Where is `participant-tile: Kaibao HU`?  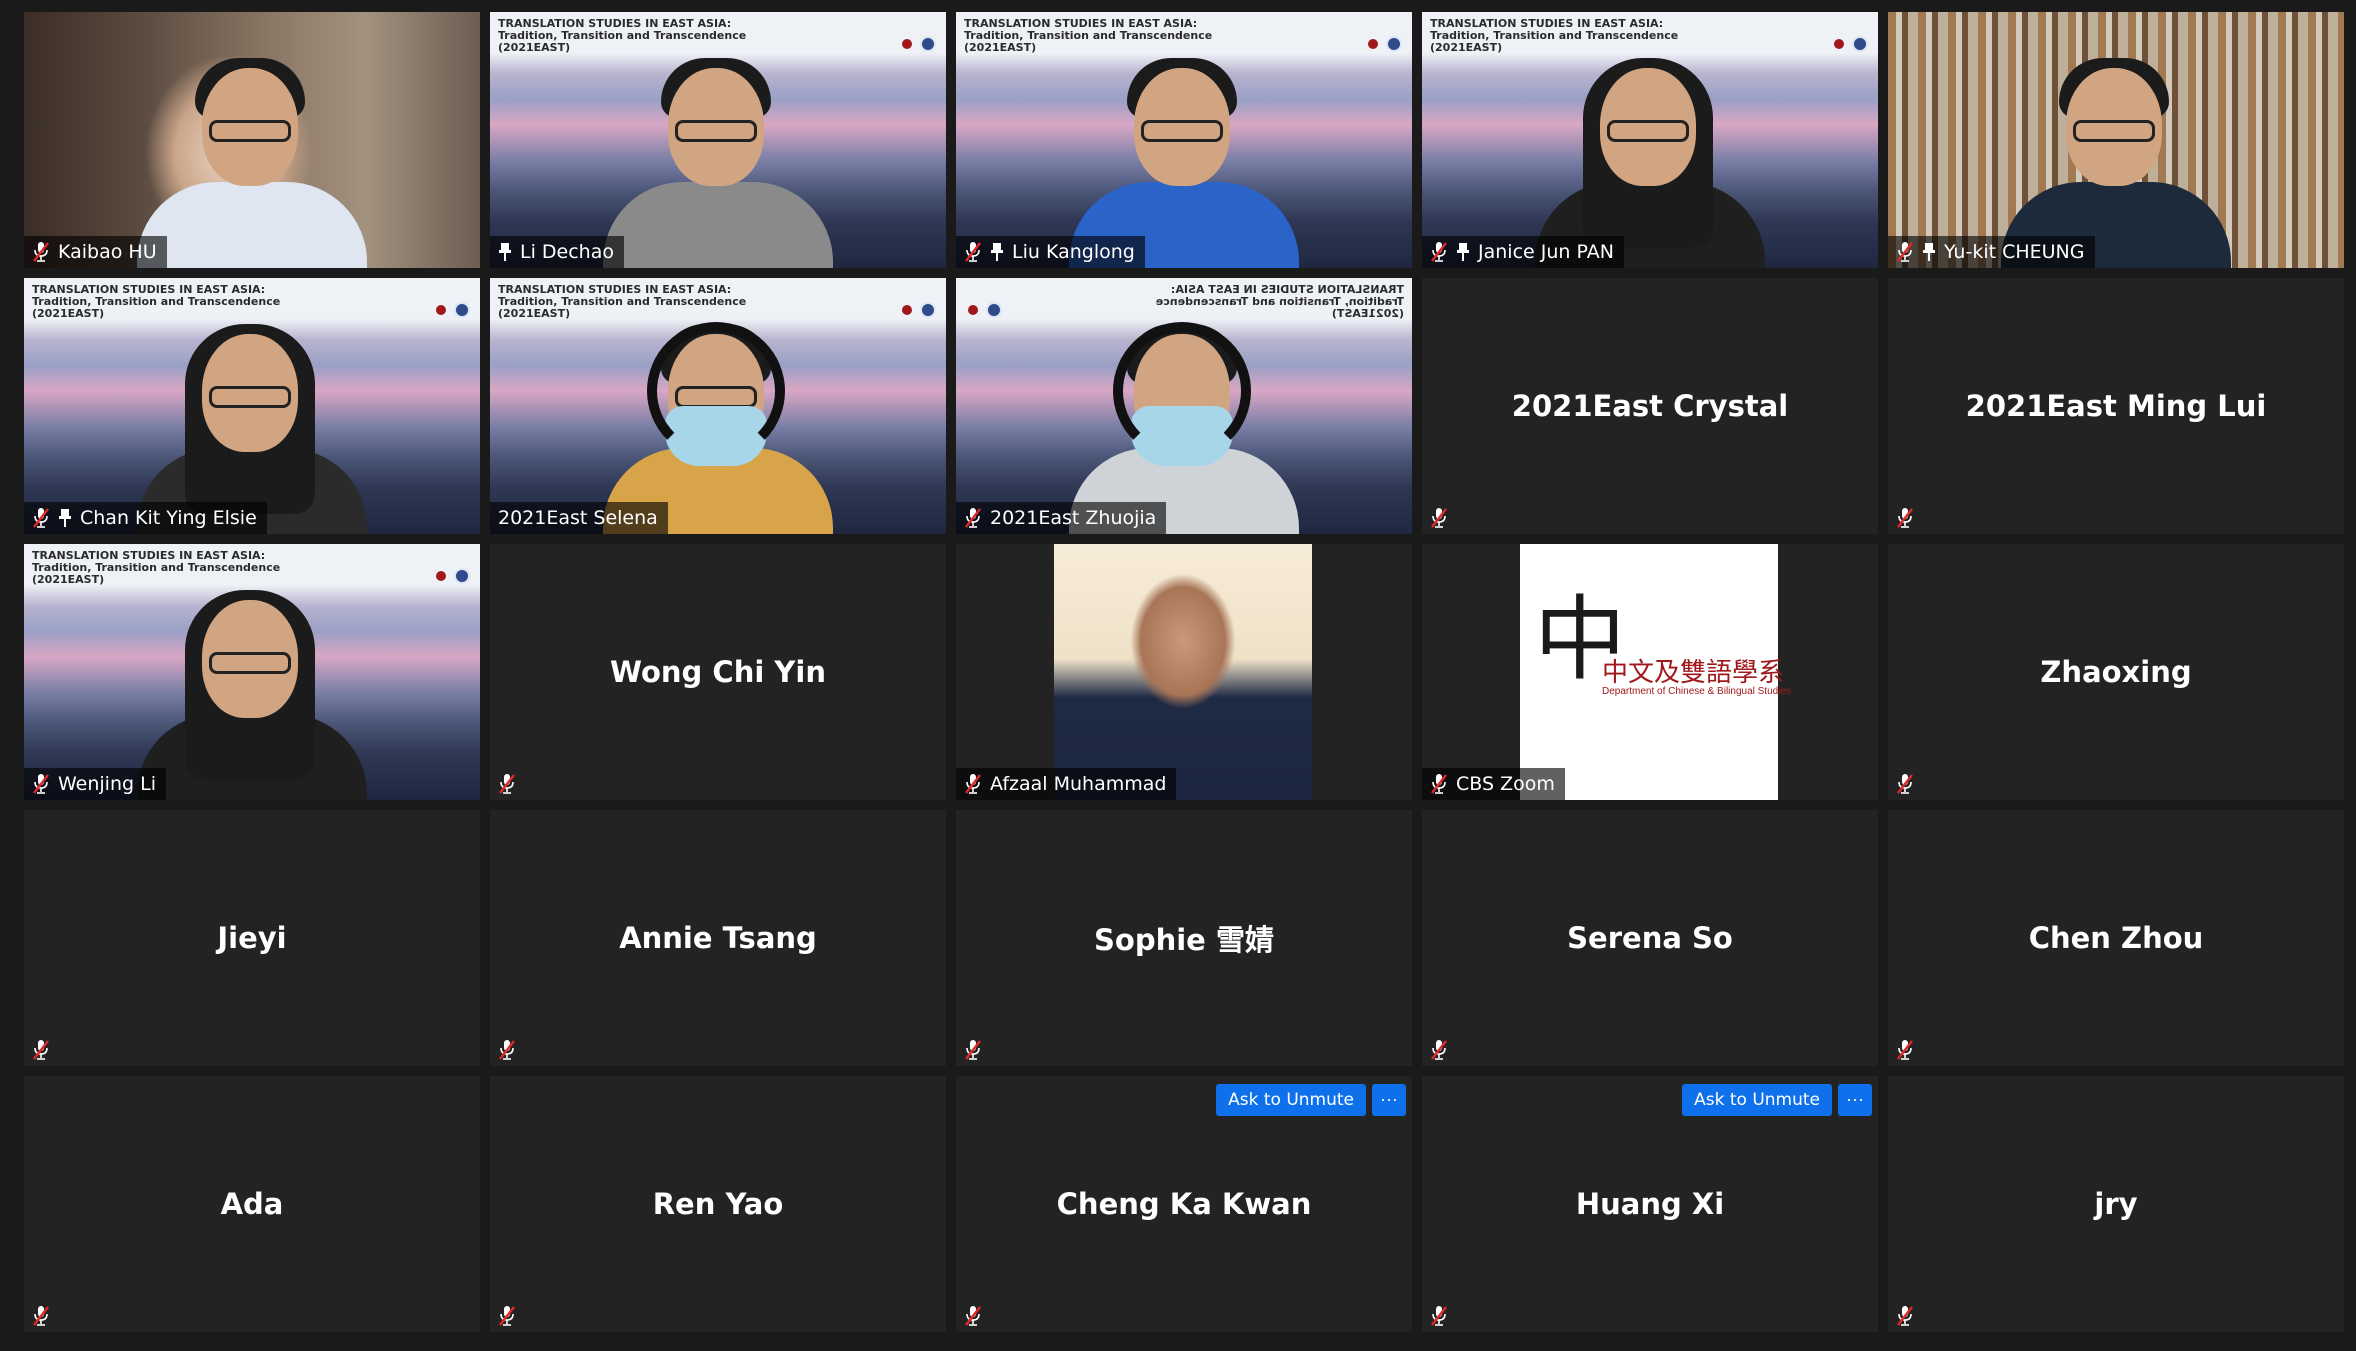
participant-tile: Kaibao HU is located at coordinates (252, 140).